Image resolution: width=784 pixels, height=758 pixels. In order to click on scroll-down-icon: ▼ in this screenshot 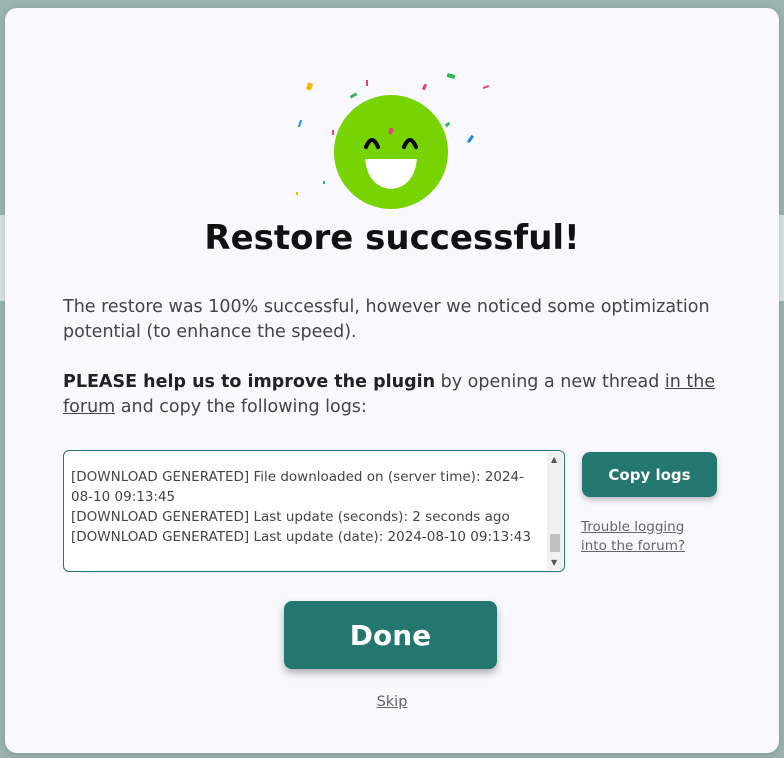, I will do `click(554, 562)`.